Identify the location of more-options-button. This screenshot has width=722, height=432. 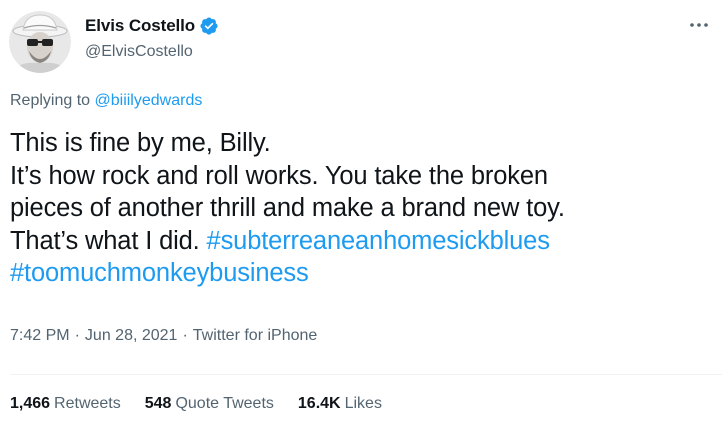
(699, 25).